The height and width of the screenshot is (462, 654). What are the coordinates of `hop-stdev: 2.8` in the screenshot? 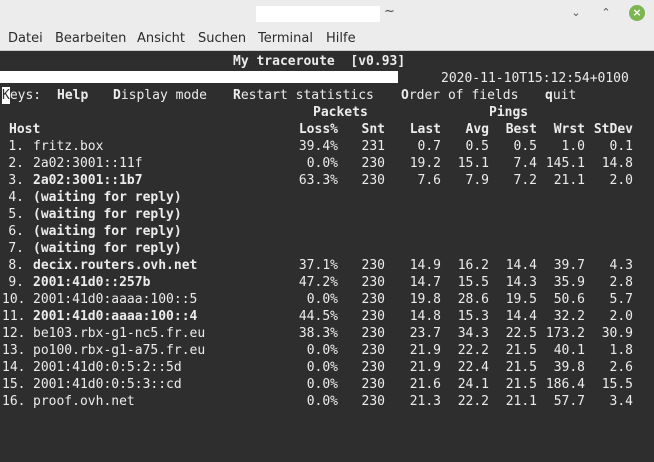 It's located at (621, 282).